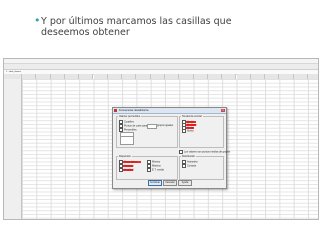 The width and height of the screenshot is (320, 240). I want to click on cancelar-button: Cancelar, so click(170, 183).